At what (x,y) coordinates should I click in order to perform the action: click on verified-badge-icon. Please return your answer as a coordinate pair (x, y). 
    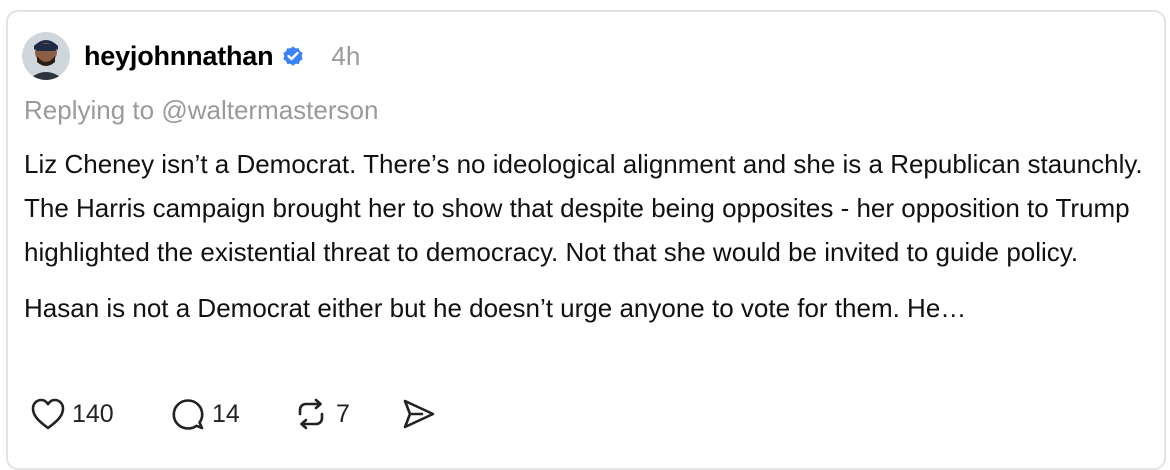
    Looking at the image, I should click on (293, 56).